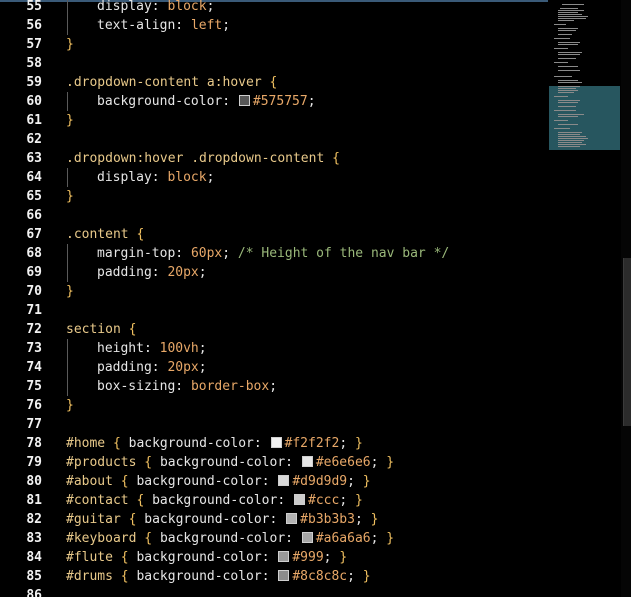 The width and height of the screenshot is (631, 597). What do you see at coordinates (320, 481) in the screenshot?
I see `css-value: #d9d9d9` at bounding box center [320, 481].